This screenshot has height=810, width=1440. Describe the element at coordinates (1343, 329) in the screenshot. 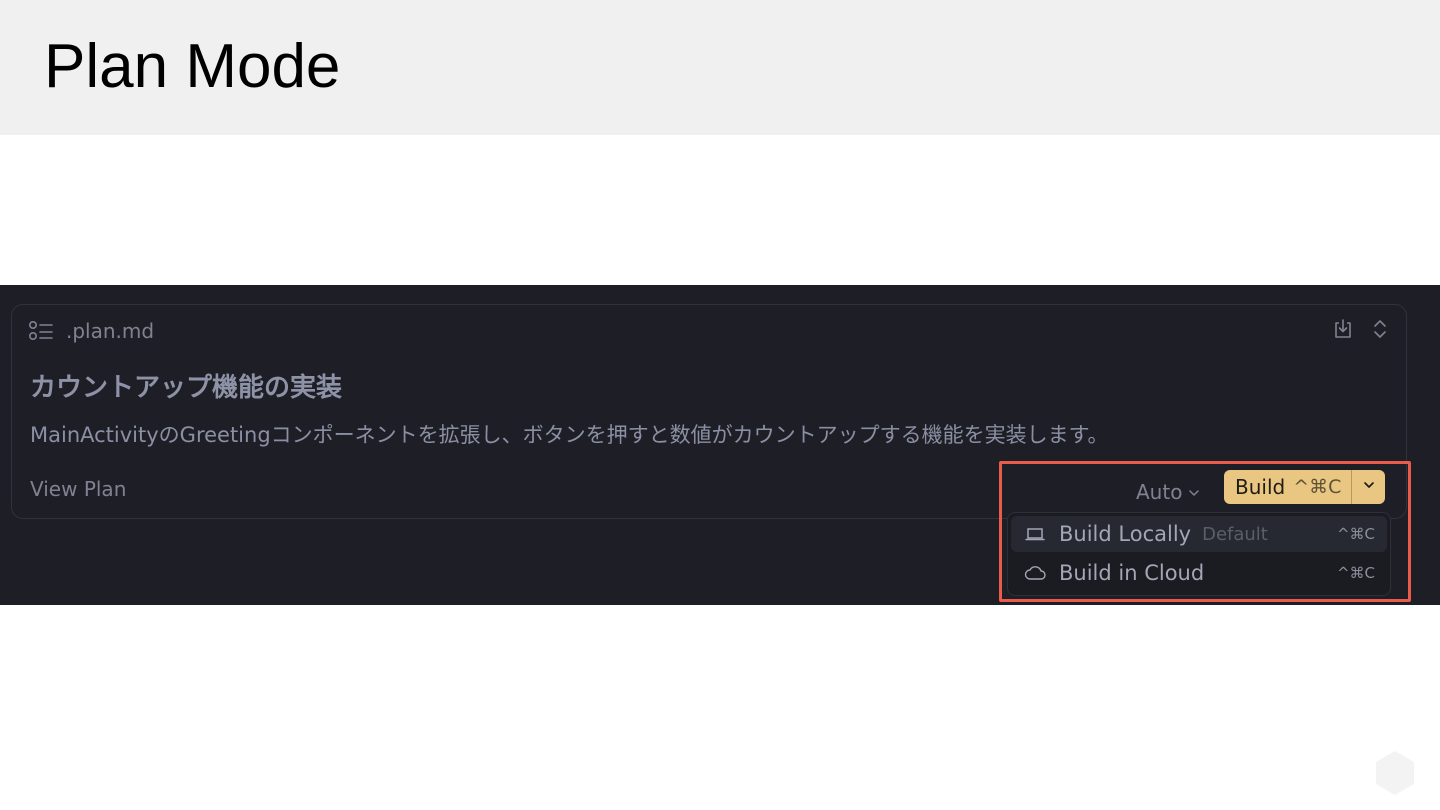

I see `download-icon` at that location.